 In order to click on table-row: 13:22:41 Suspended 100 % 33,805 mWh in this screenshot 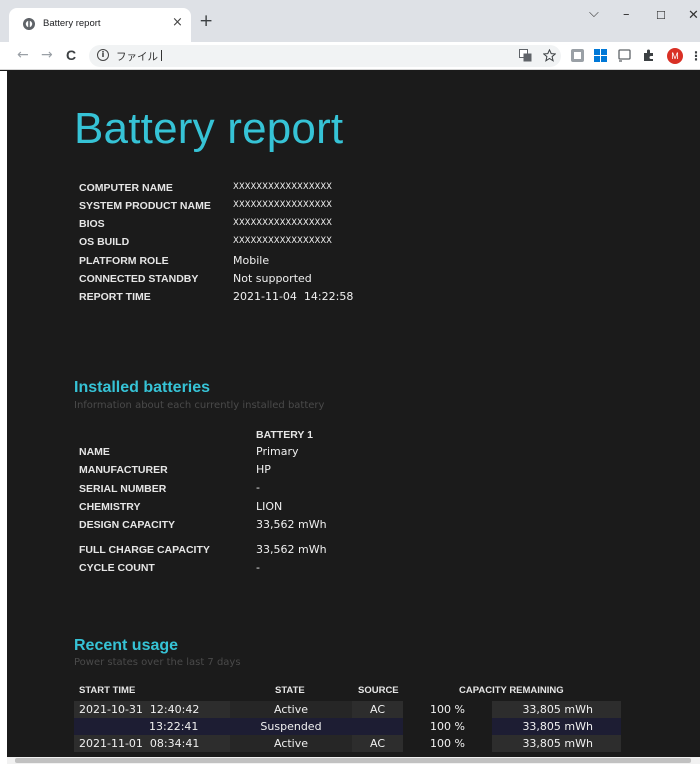, I will do `click(347, 726)`.